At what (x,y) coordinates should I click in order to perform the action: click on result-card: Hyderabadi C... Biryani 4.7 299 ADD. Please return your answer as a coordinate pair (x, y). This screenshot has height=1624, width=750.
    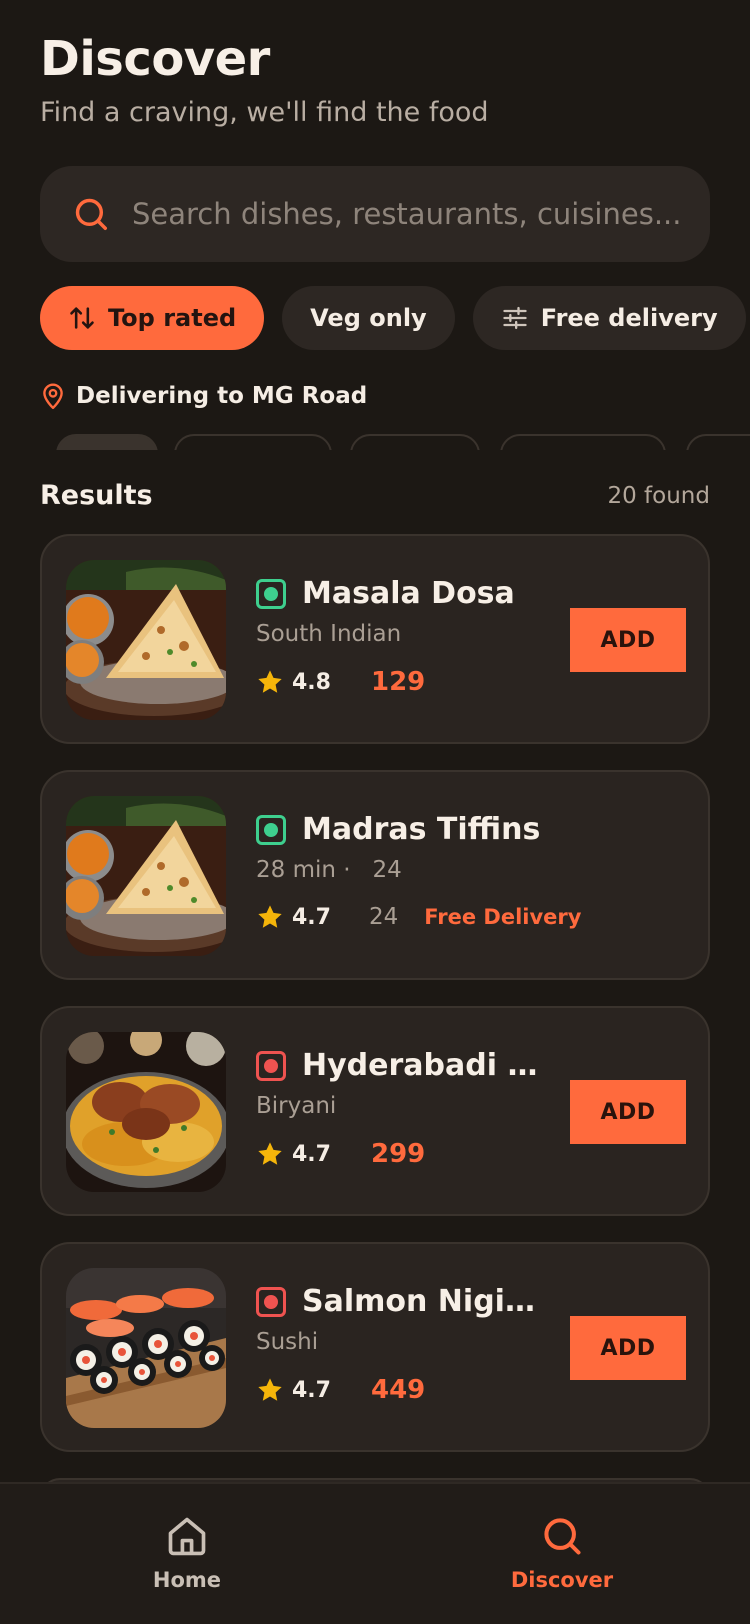
    Looking at the image, I should click on (375, 1111).